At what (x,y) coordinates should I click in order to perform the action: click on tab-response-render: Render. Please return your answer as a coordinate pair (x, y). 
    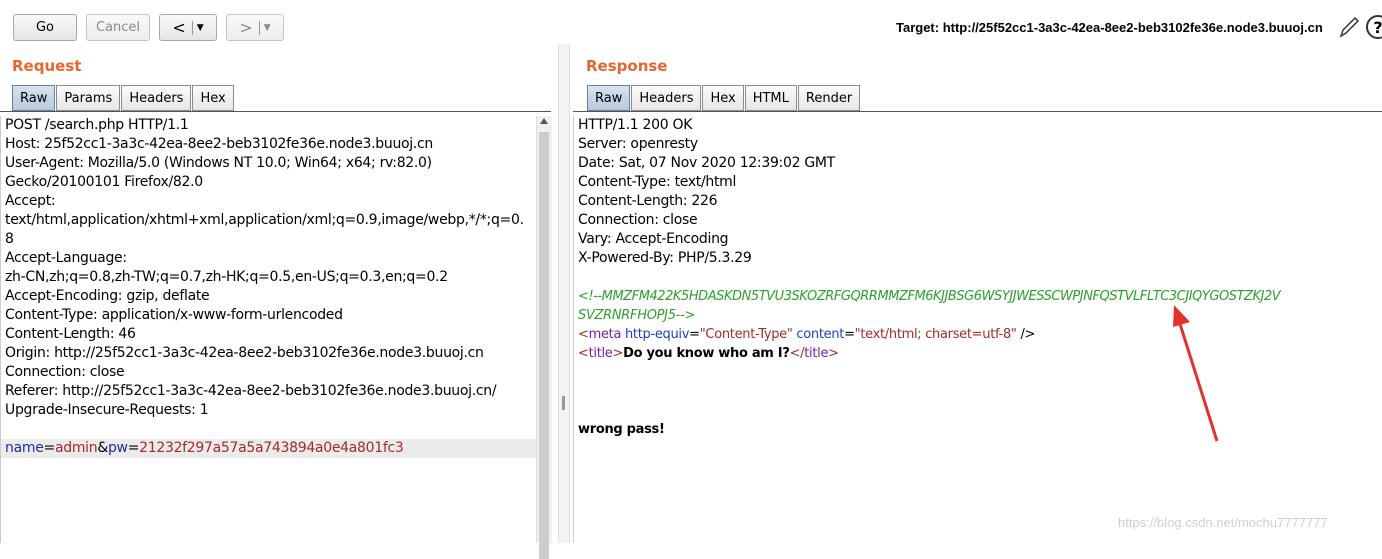
    Looking at the image, I should click on (829, 98).